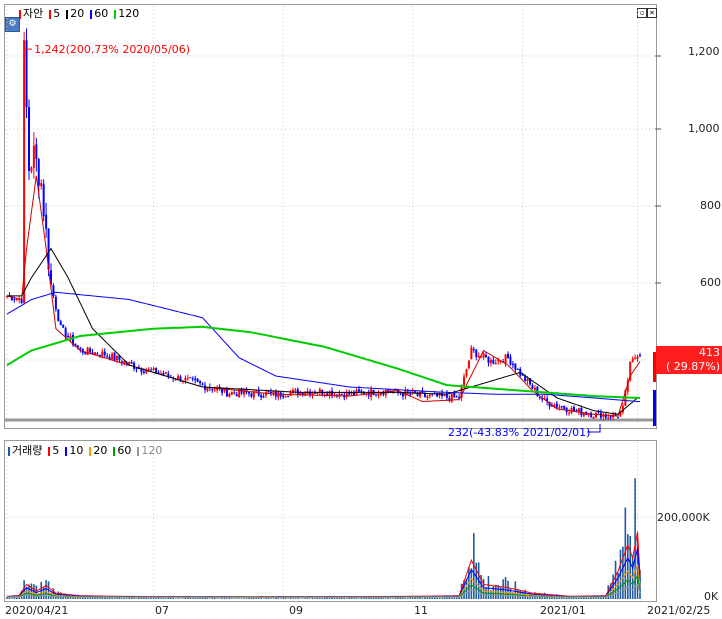  I want to click on x-tick-label: 07, so click(162, 610).